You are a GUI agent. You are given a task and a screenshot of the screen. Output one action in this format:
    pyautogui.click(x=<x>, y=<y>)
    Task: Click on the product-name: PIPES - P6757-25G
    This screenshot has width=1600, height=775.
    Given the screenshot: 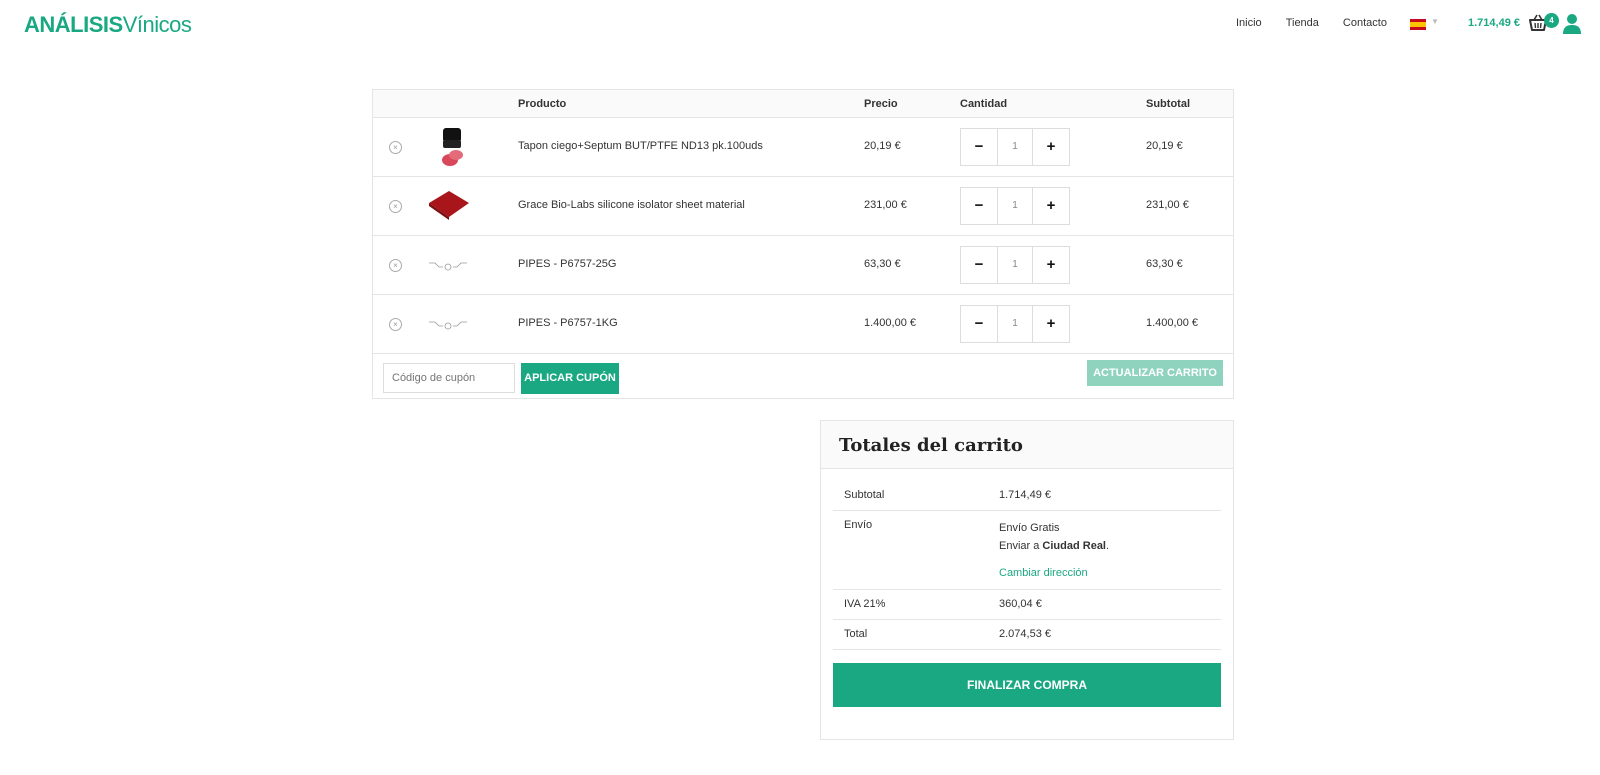 What is the action you would take?
    pyautogui.click(x=567, y=264)
    